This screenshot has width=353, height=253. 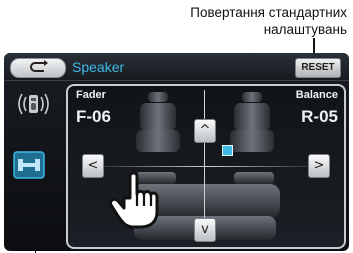 I want to click on hand-pointer-icon, so click(x=134, y=200).